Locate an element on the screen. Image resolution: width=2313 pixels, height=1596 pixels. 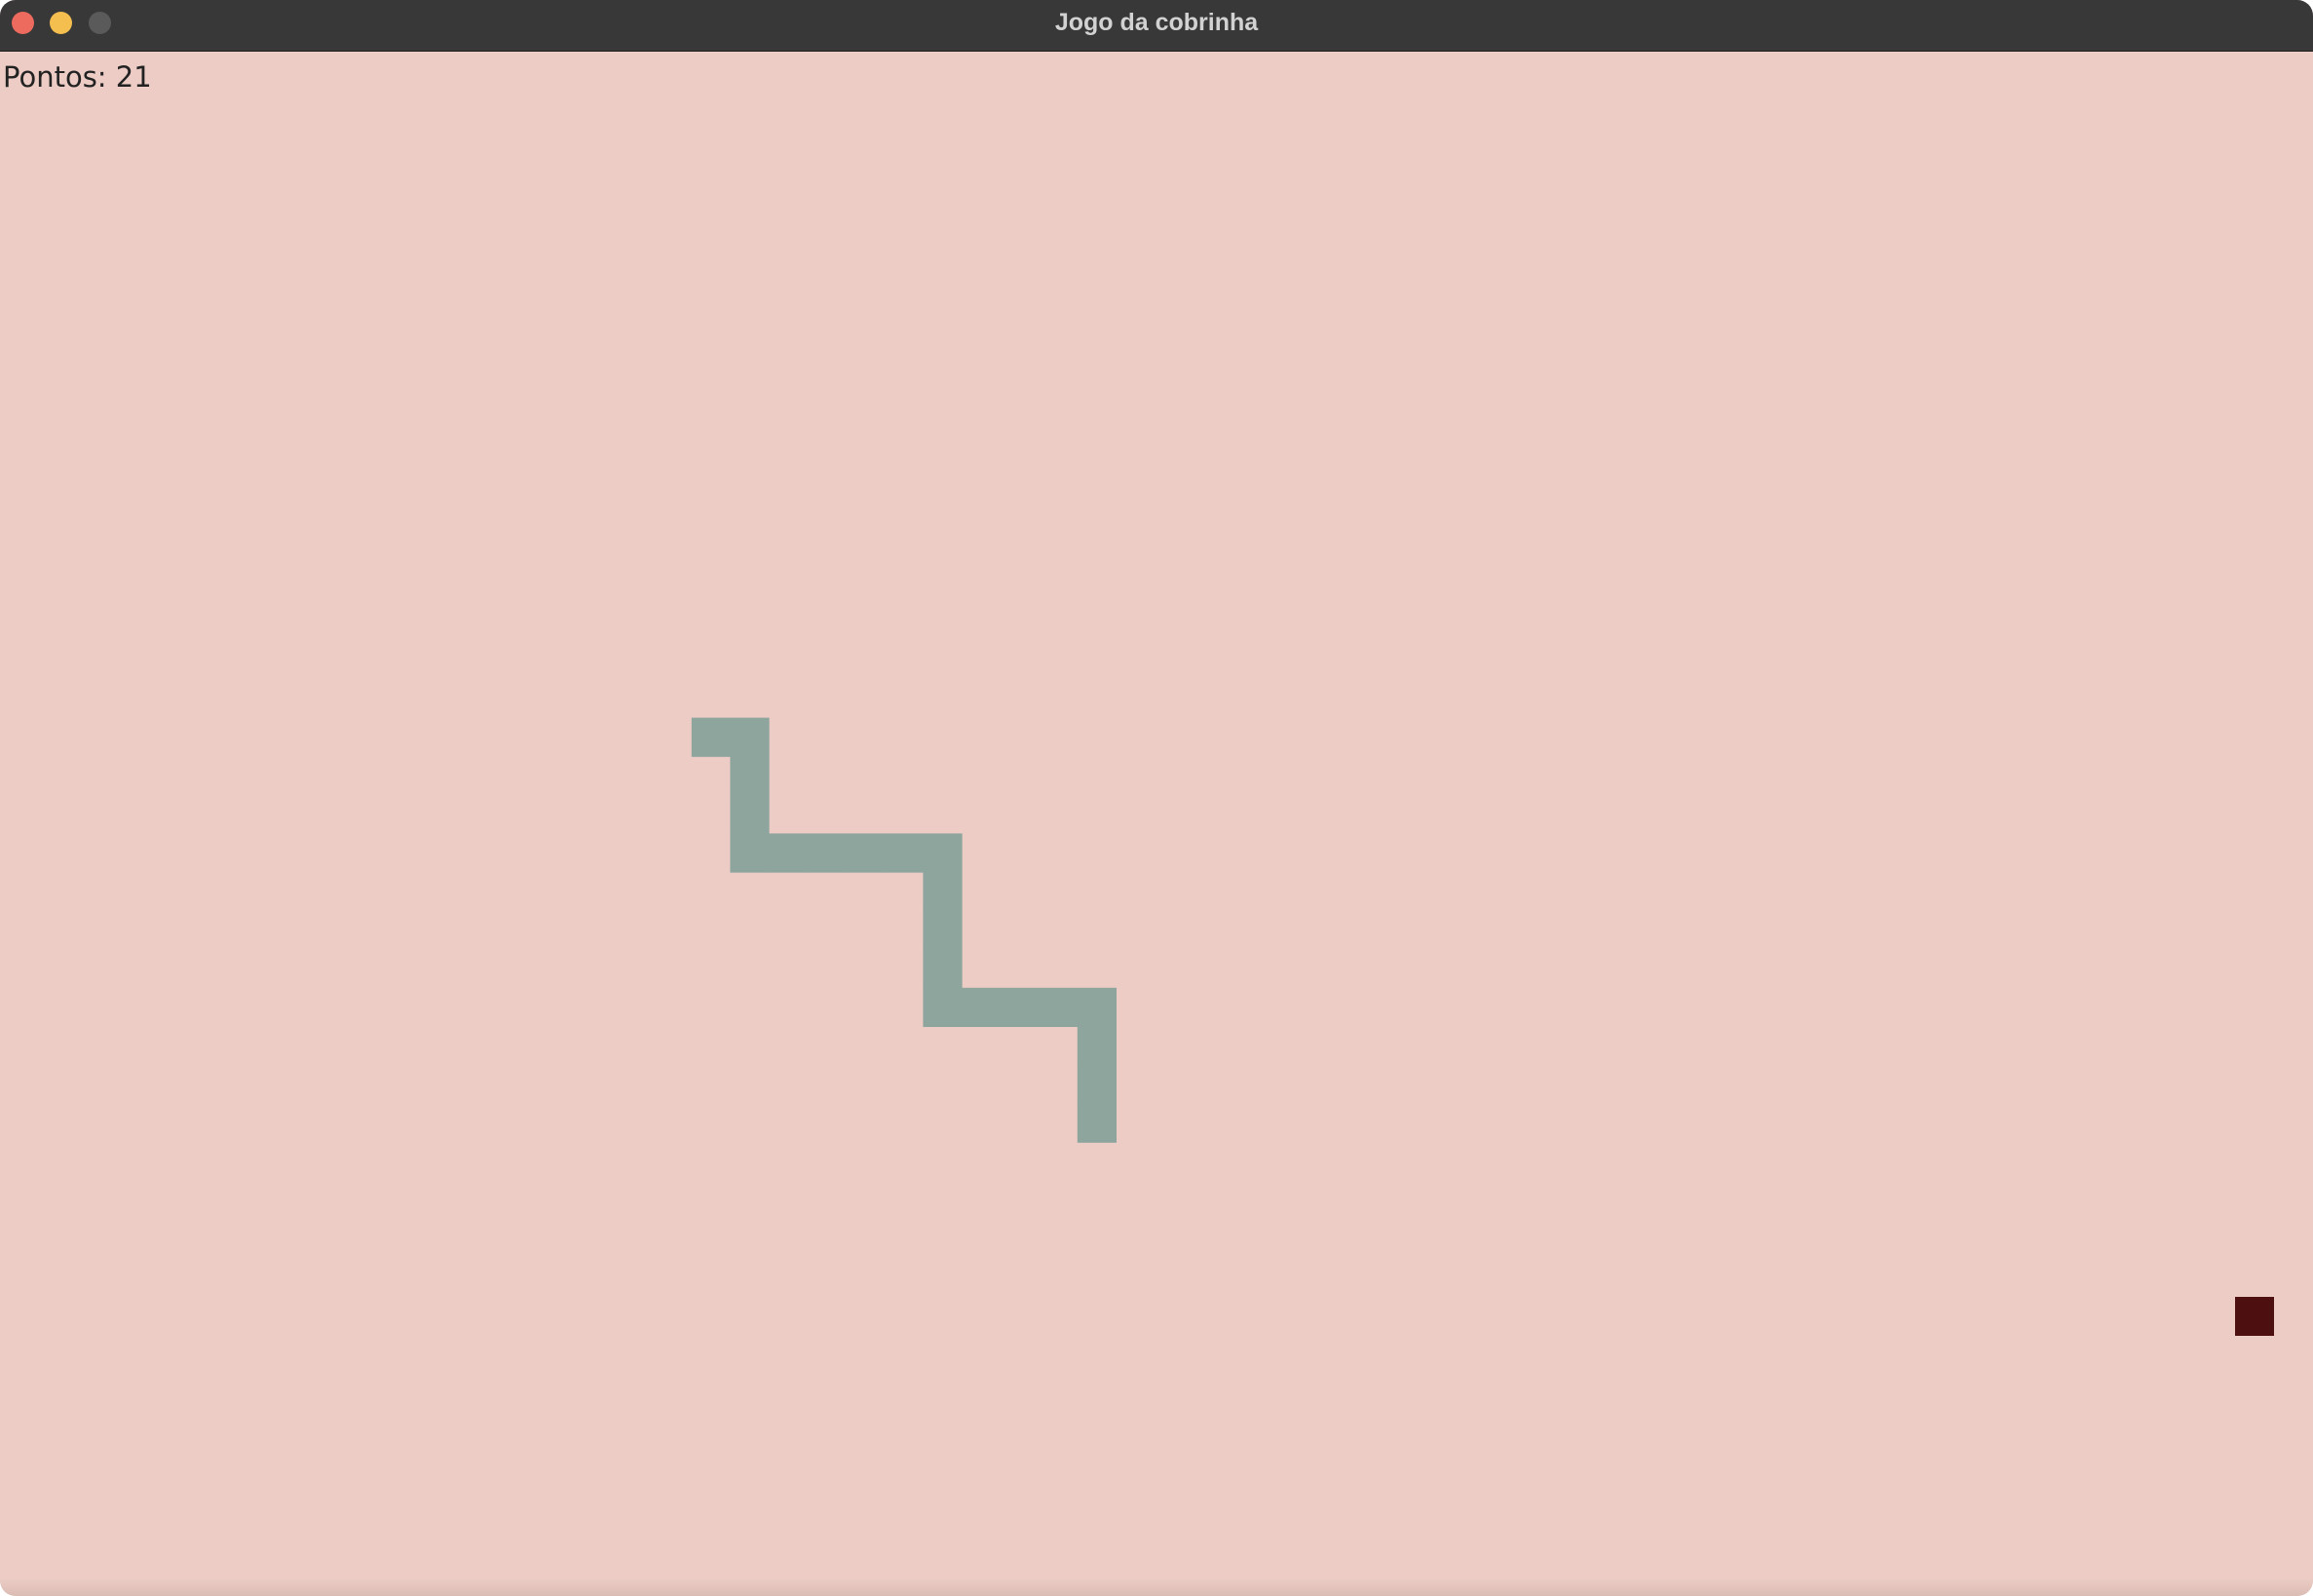
food-item is located at coordinates (2254, 1316).